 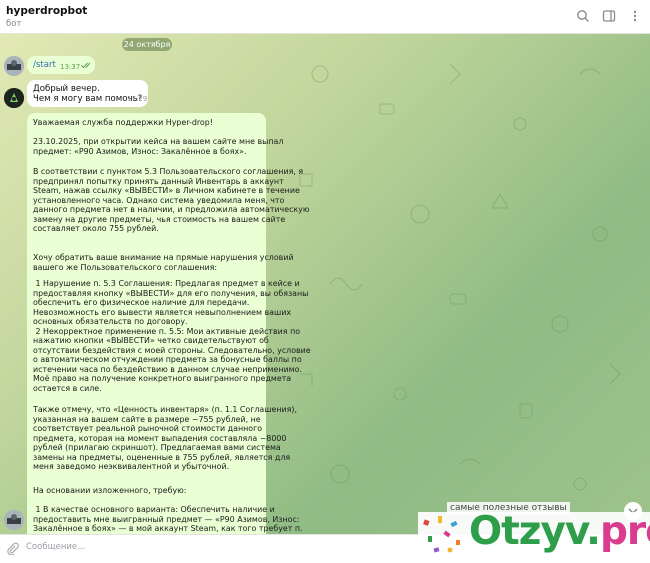 What do you see at coordinates (583, 16) in the screenshot?
I see `search-icon` at bounding box center [583, 16].